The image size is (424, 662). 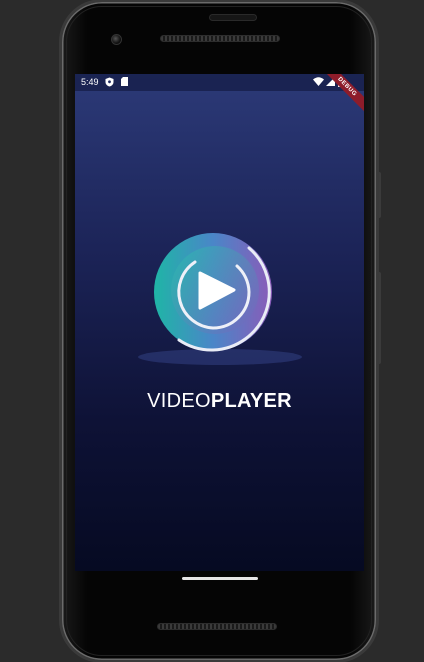 I want to click on sd-card-icon, so click(x=124, y=81).